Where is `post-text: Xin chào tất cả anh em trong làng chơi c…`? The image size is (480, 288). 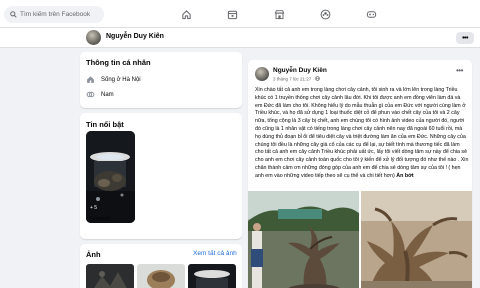 post-text: Xin chào tất cả anh em trong làng chơi c… is located at coordinates (362, 134).